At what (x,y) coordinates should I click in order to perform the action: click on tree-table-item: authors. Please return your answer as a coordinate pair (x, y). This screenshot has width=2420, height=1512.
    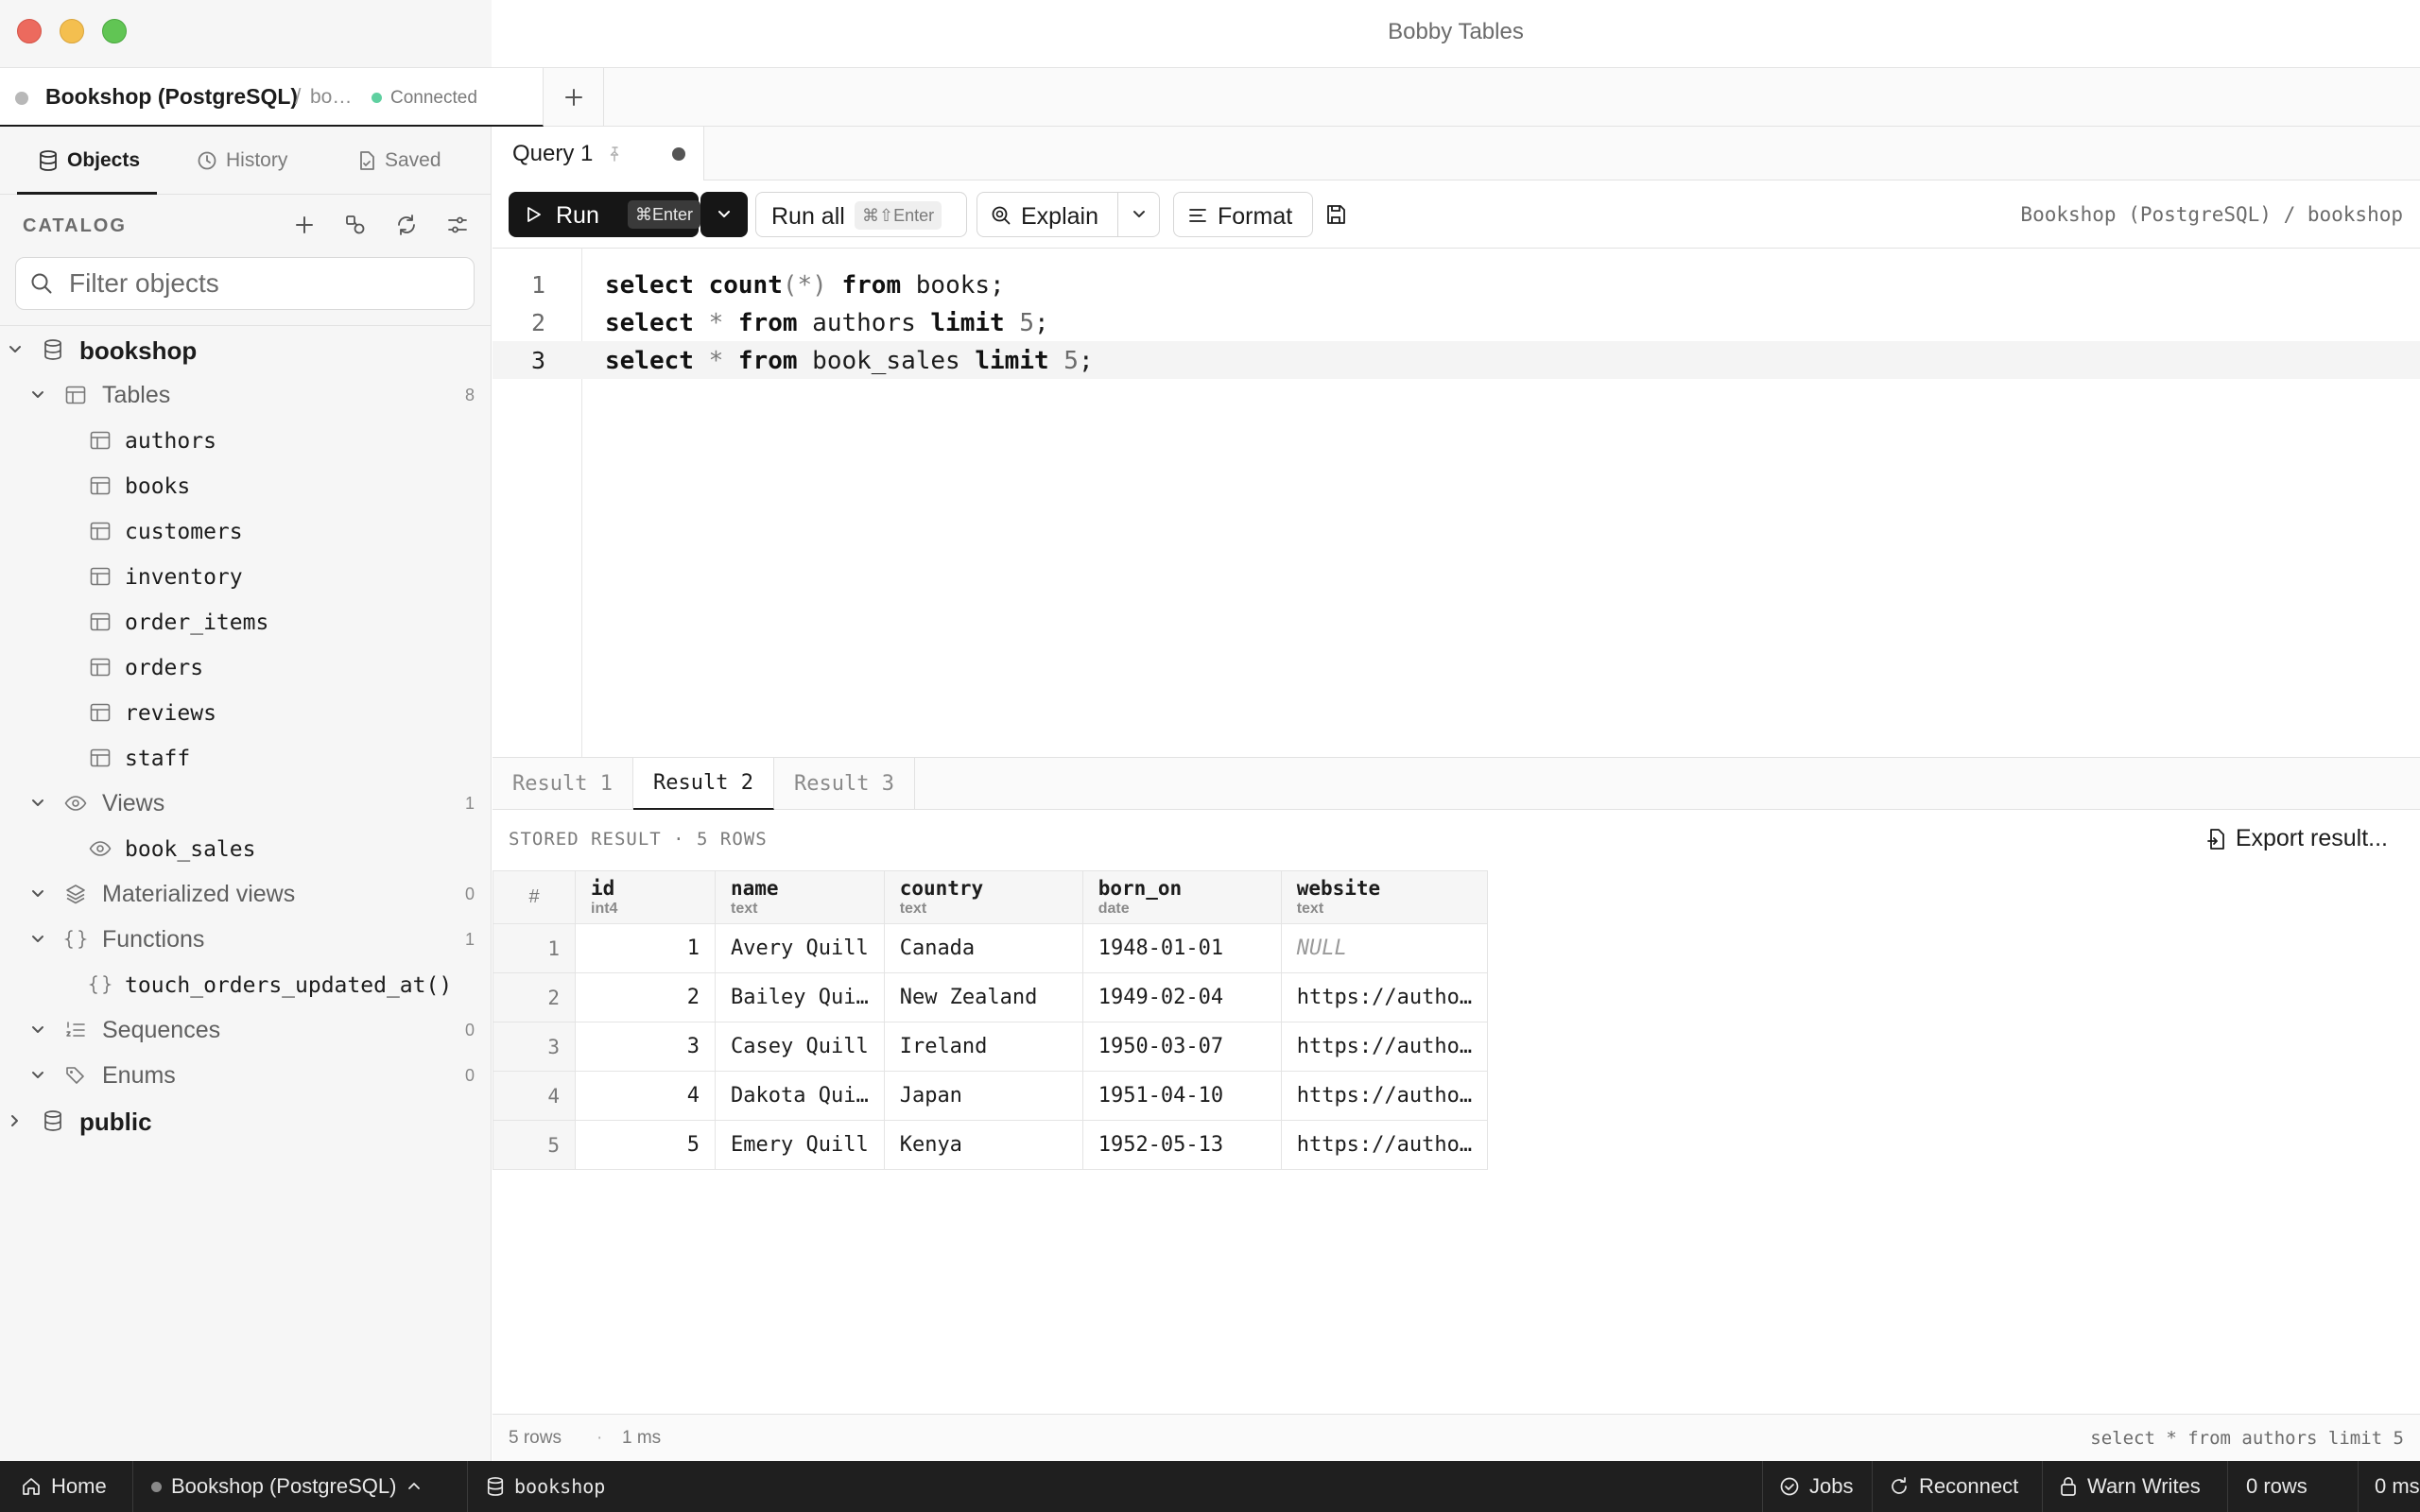
    Looking at the image, I should click on (246, 440).